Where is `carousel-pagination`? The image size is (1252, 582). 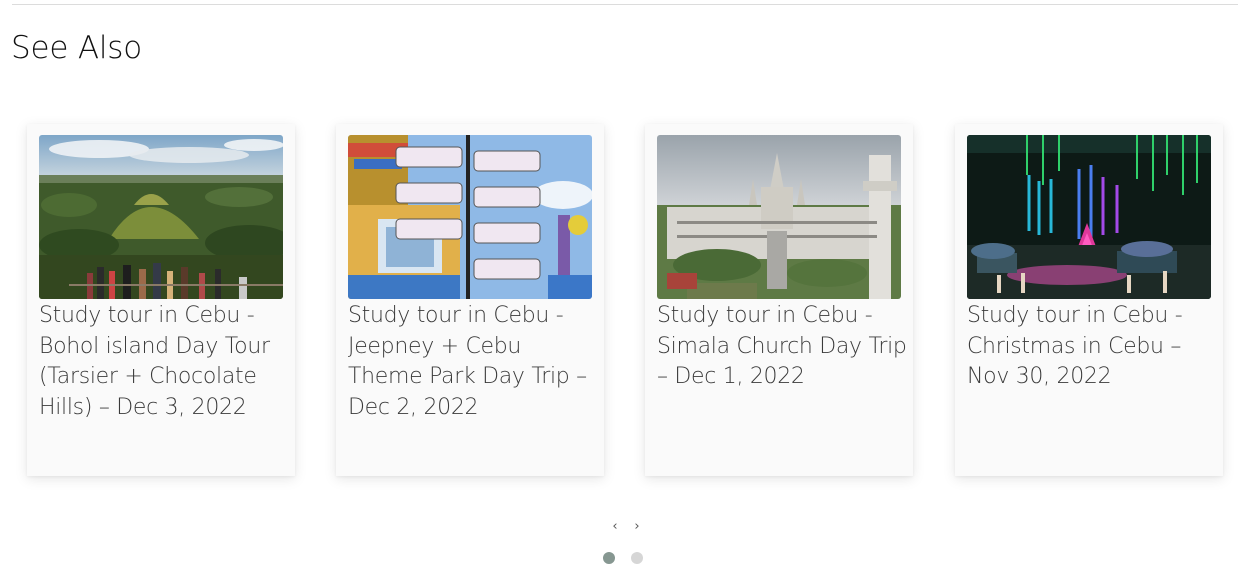 carousel-pagination is located at coordinates (623, 558).